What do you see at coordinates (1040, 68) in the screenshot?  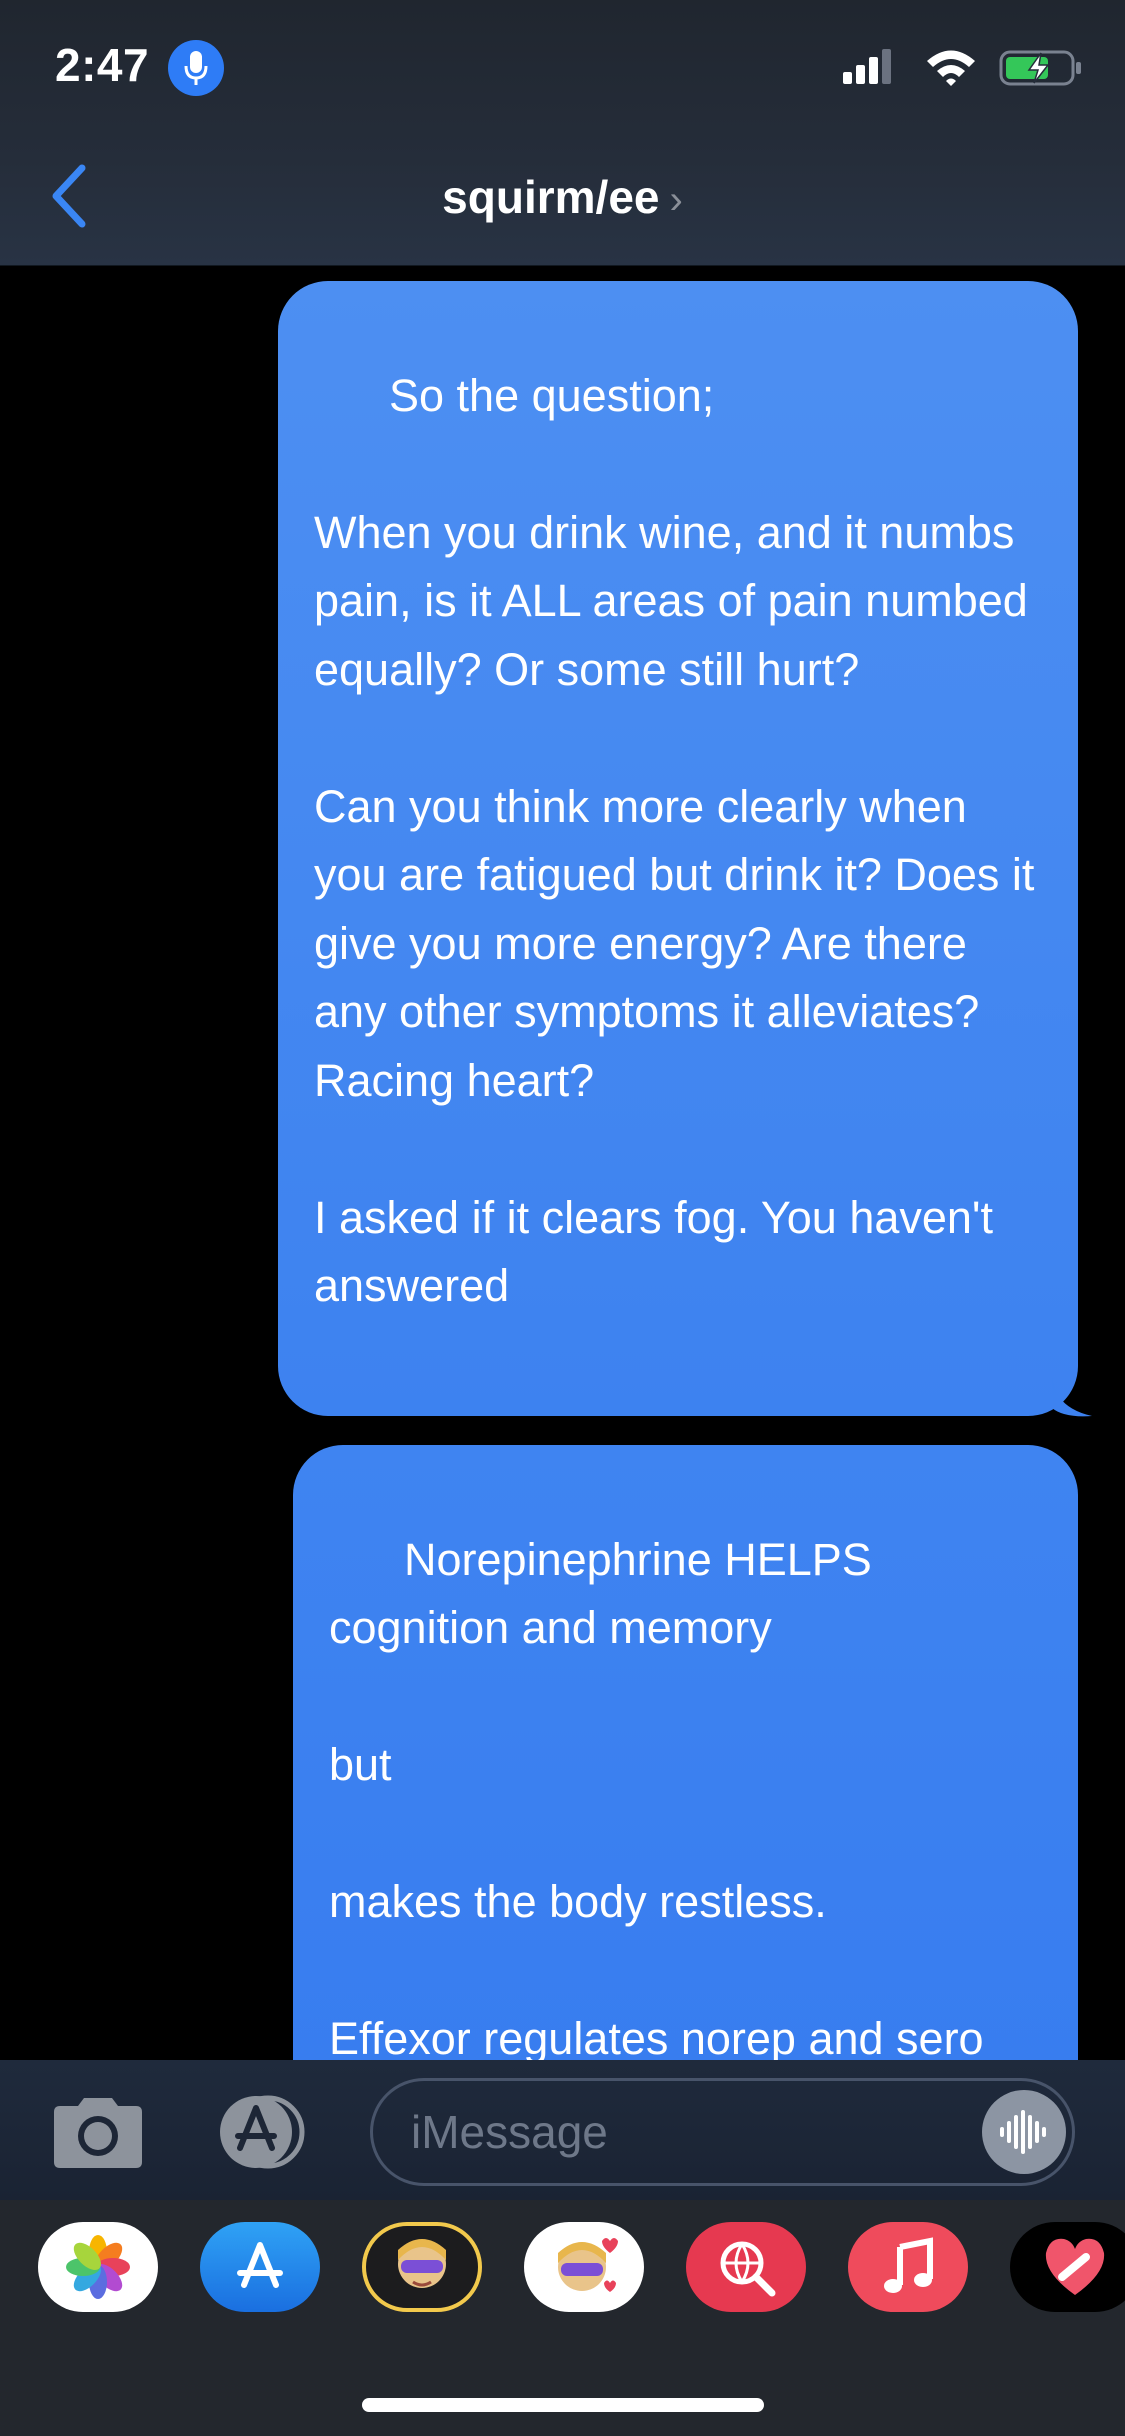 I see `battery-charging-icon` at bounding box center [1040, 68].